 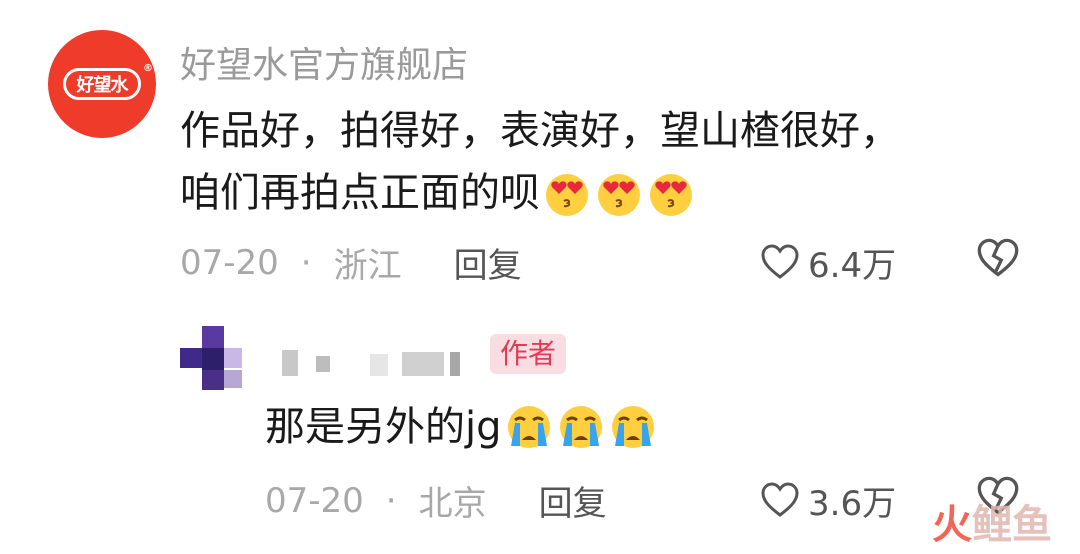 I want to click on watermark-logo: 火鲤鱼, so click(x=992, y=525).